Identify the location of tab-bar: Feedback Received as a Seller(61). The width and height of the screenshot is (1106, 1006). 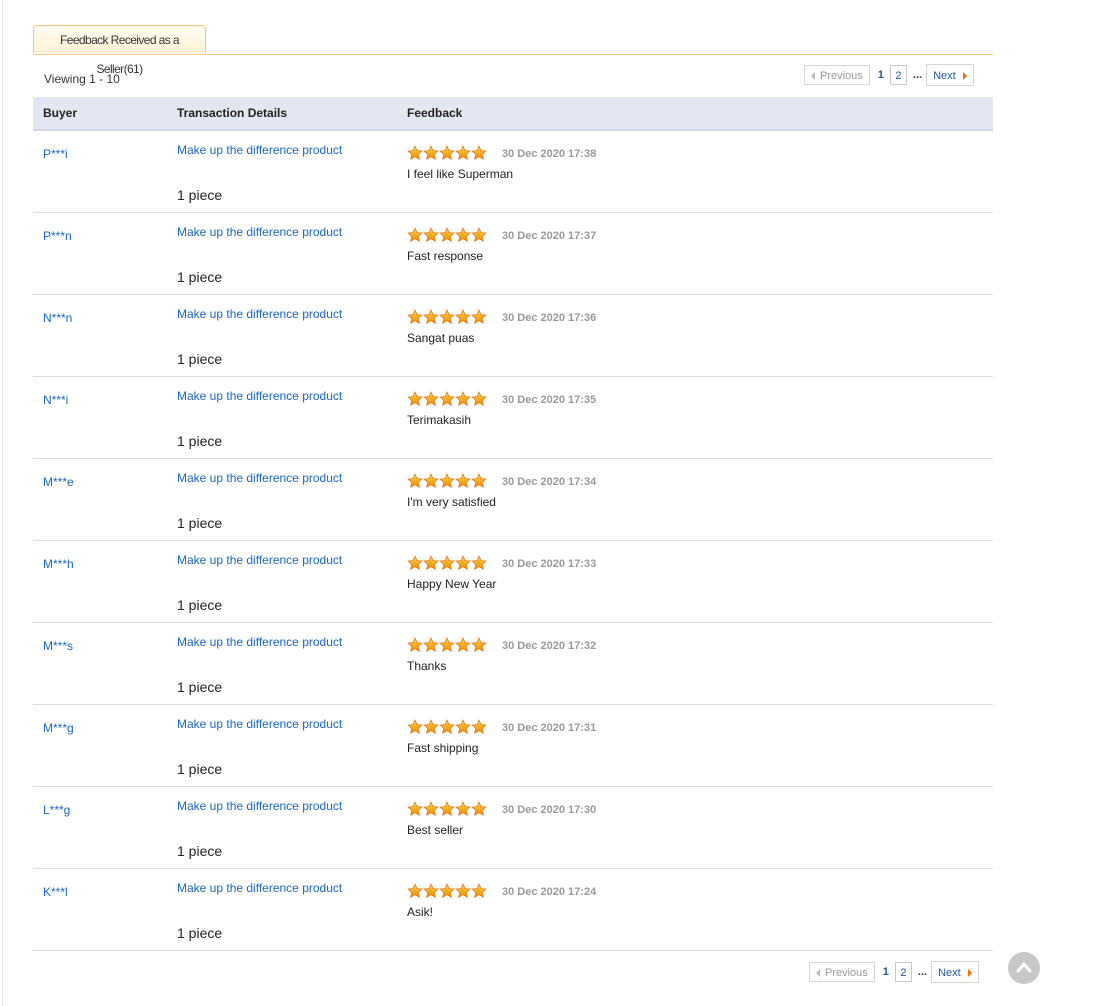
(513, 50).